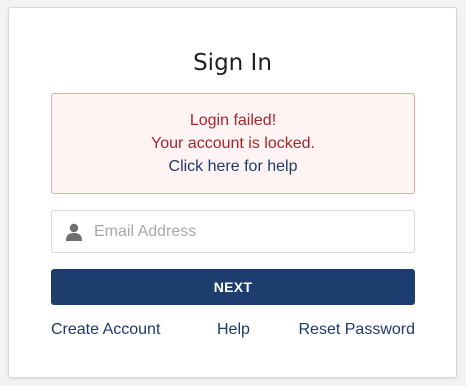  What do you see at coordinates (233, 166) in the screenshot?
I see `help-link: Click here for help` at bounding box center [233, 166].